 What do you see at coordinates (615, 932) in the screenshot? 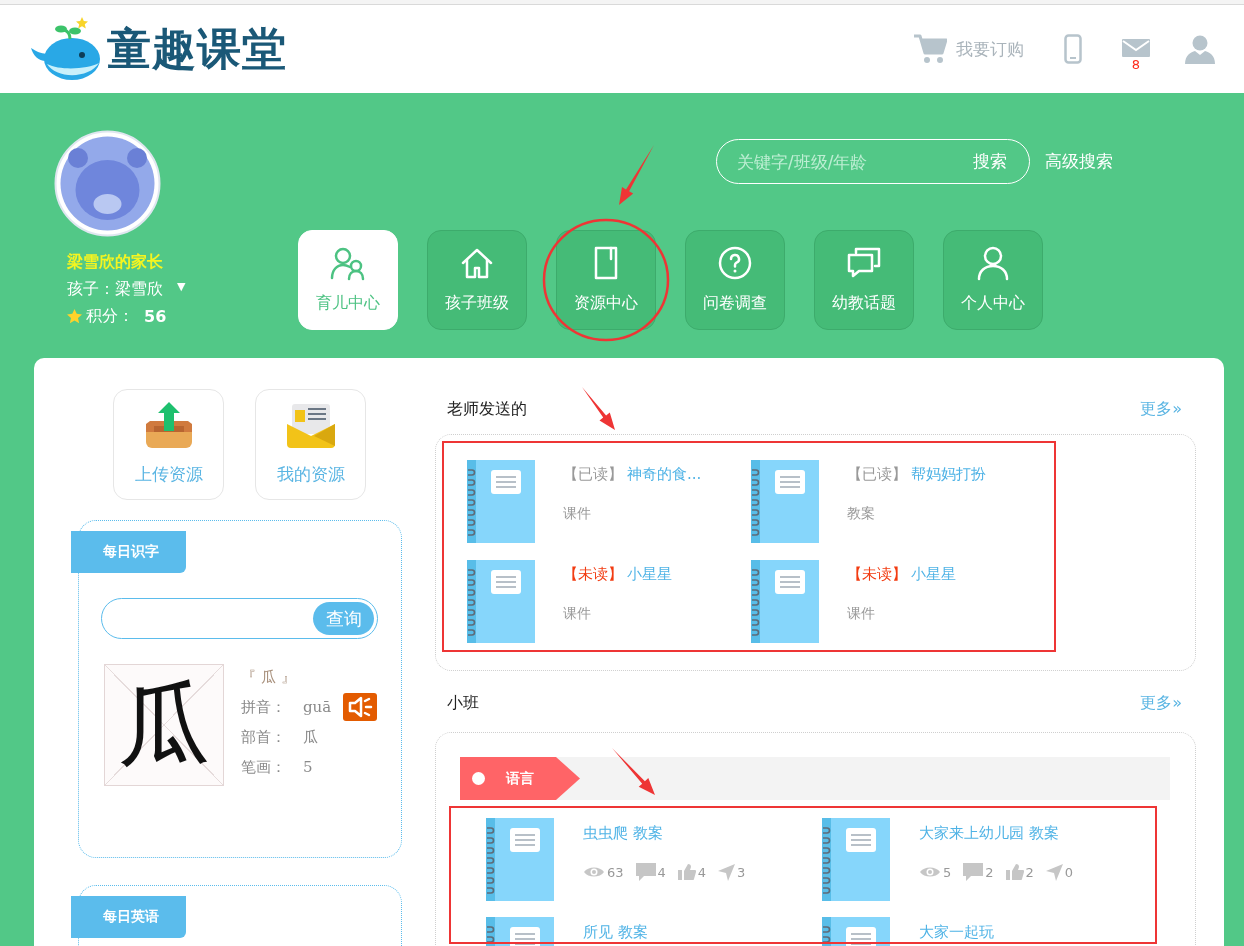
I see `resource-title-link: 所见 教案` at bounding box center [615, 932].